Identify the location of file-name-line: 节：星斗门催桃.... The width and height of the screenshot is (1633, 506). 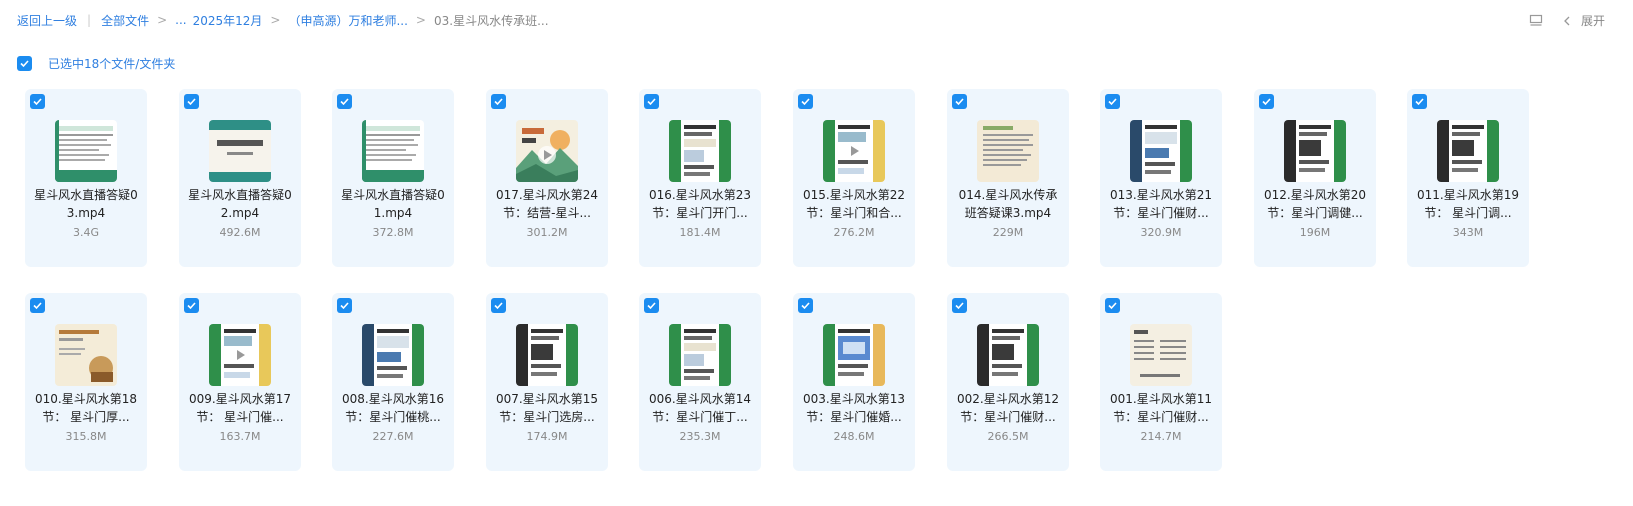
(393, 417).